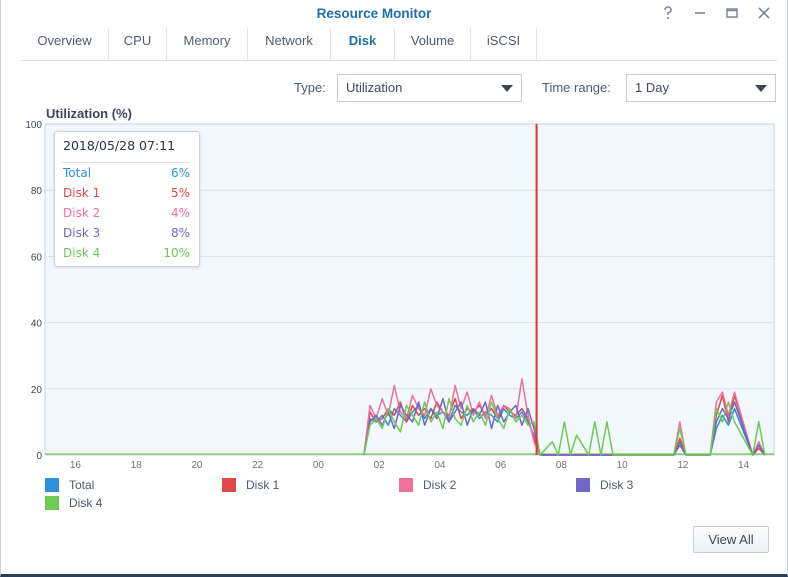 This screenshot has height=577, width=788. Describe the element at coordinates (429, 88) in the screenshot. I see `type-select: Utilization` at that location.